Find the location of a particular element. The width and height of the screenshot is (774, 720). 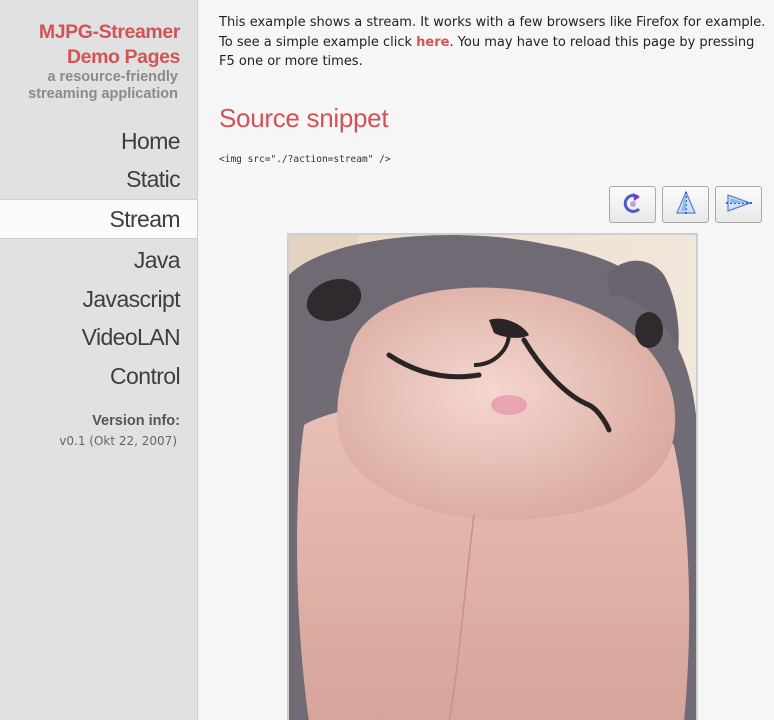

nav-control: Control is located at coordinates (98, 376).